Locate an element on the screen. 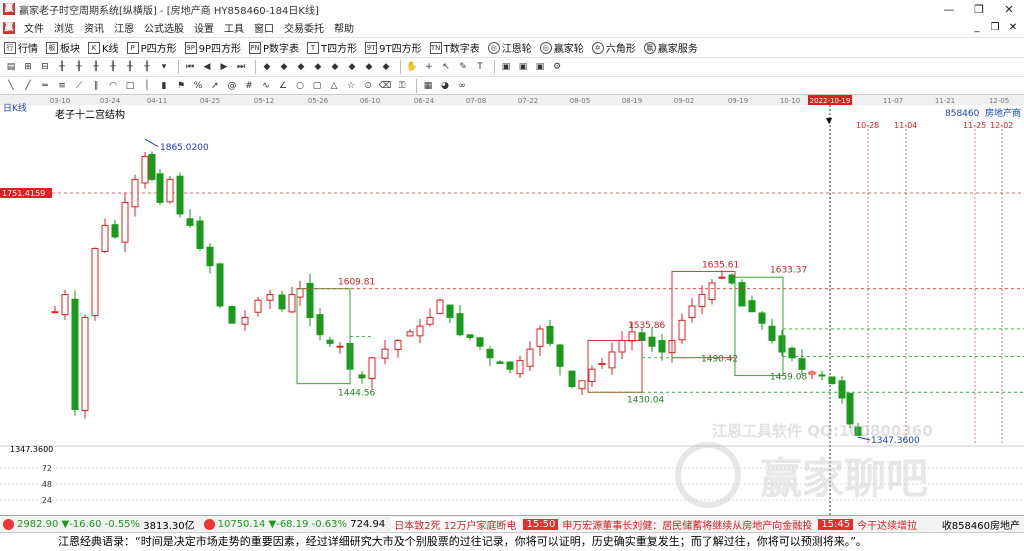 This screenshot has width=1024, height=551. gann-fan-icon: ⟋ is located at coordinates (79, 86).